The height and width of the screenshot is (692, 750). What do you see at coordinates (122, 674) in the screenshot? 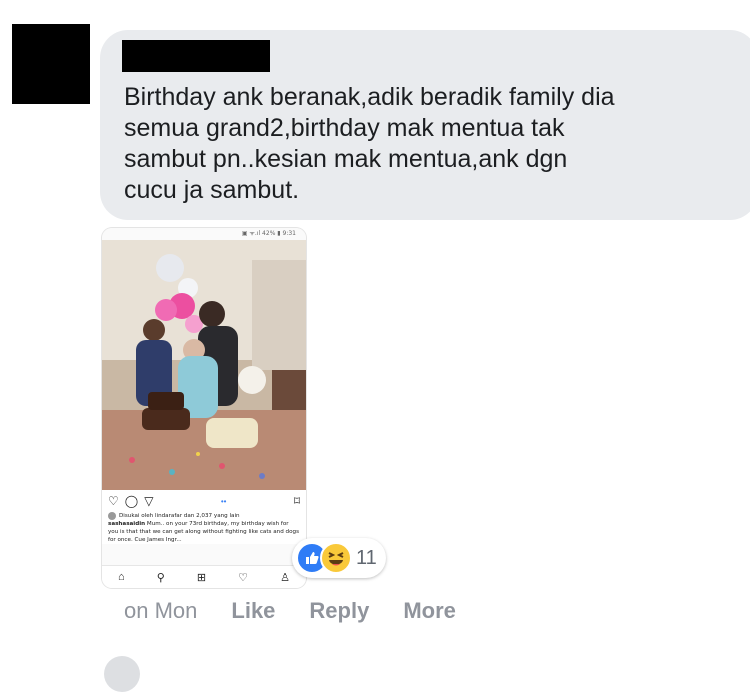
I see `next-comment-avatar` at bounding box center [122, 674].